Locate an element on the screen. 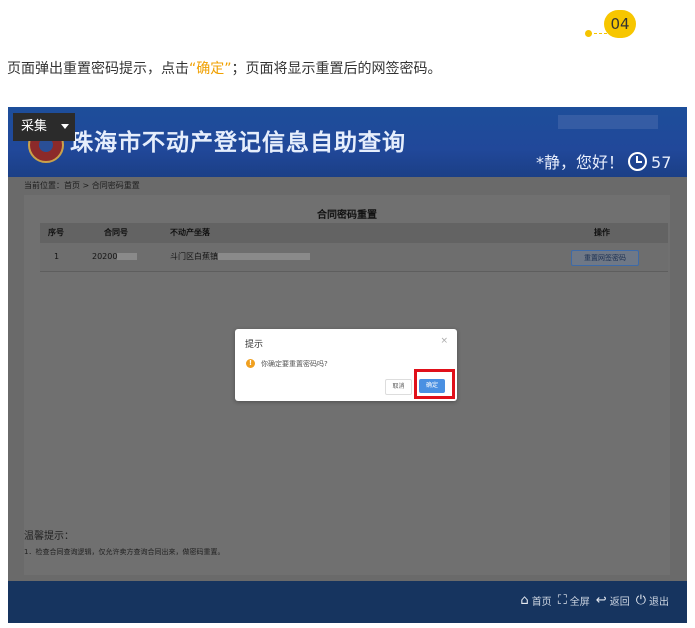 This screenshot has width=695, height=628. app-footer: ⌂ 首页 ⛶ 全屏 ↩ 返回 ⏻ 退出 is located at coordinates (347, 602).